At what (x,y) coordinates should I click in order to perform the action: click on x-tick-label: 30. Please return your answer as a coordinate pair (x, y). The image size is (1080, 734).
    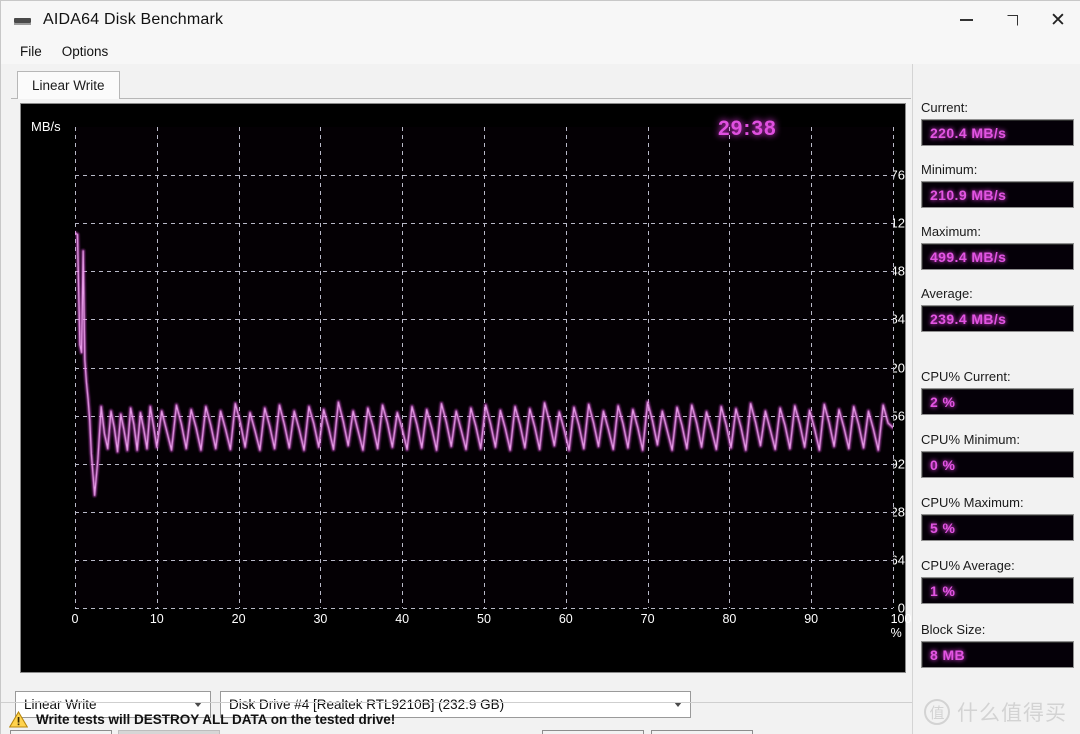
    Looking at the image, I should click on (320, 619).